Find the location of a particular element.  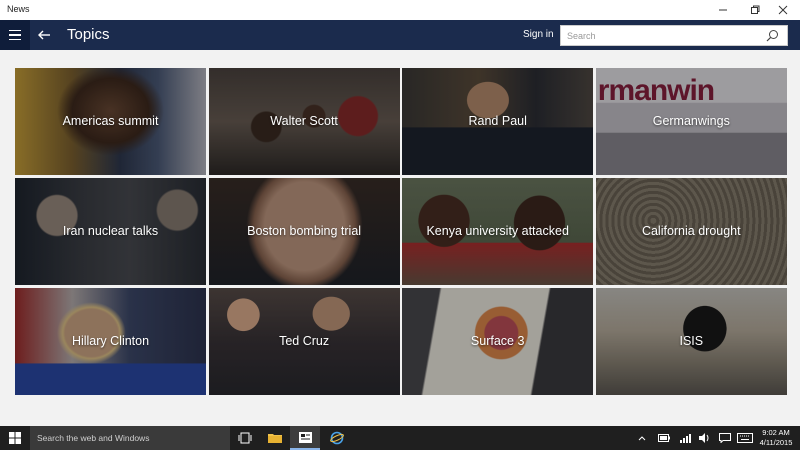

battery-icon is located at coordinates (664, 438).